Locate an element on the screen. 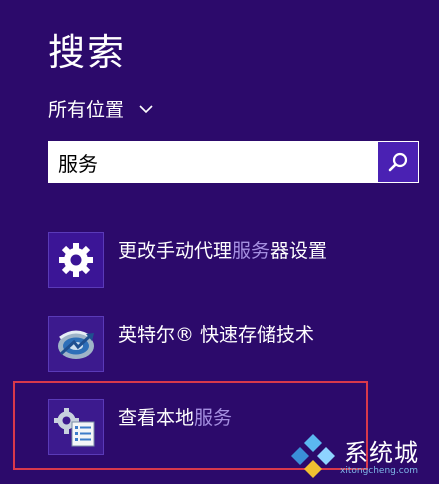  search-icon is located at coordinates (398, 162).